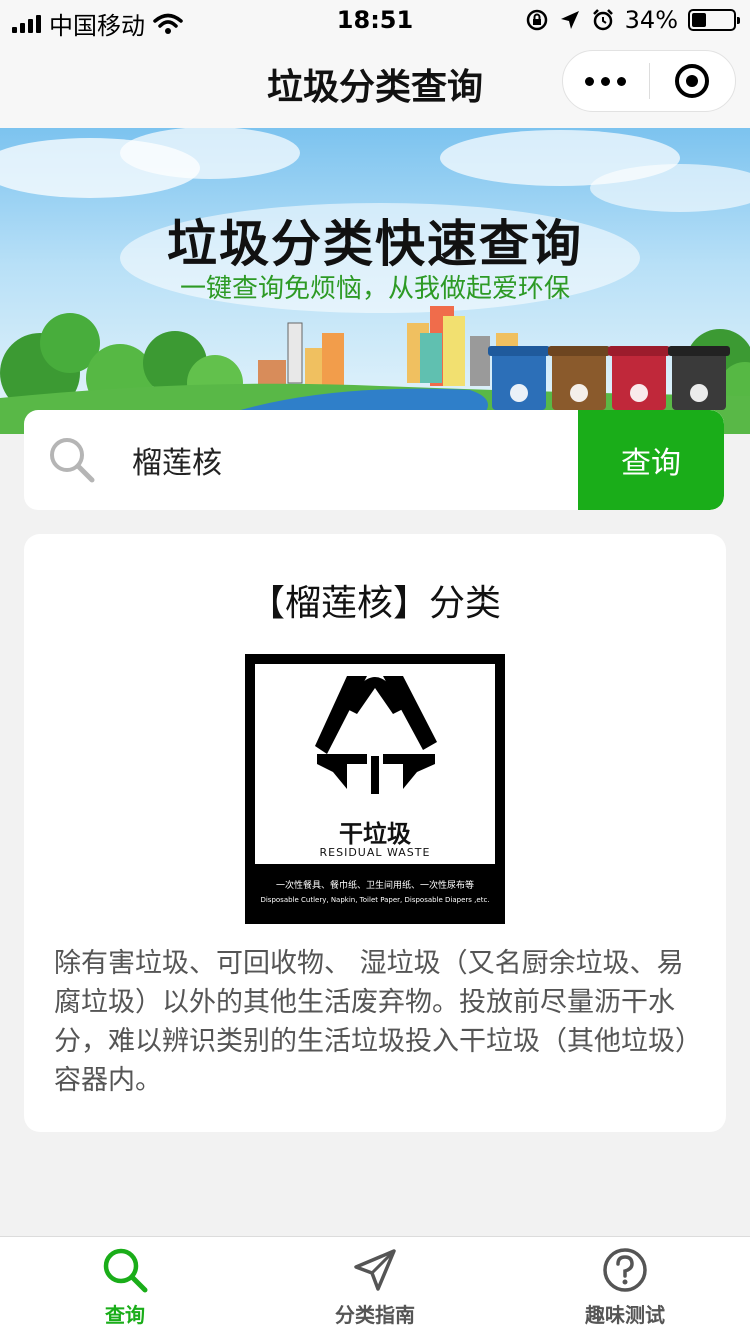  I want to click on tab-label: 查询, so click(125, 1315).